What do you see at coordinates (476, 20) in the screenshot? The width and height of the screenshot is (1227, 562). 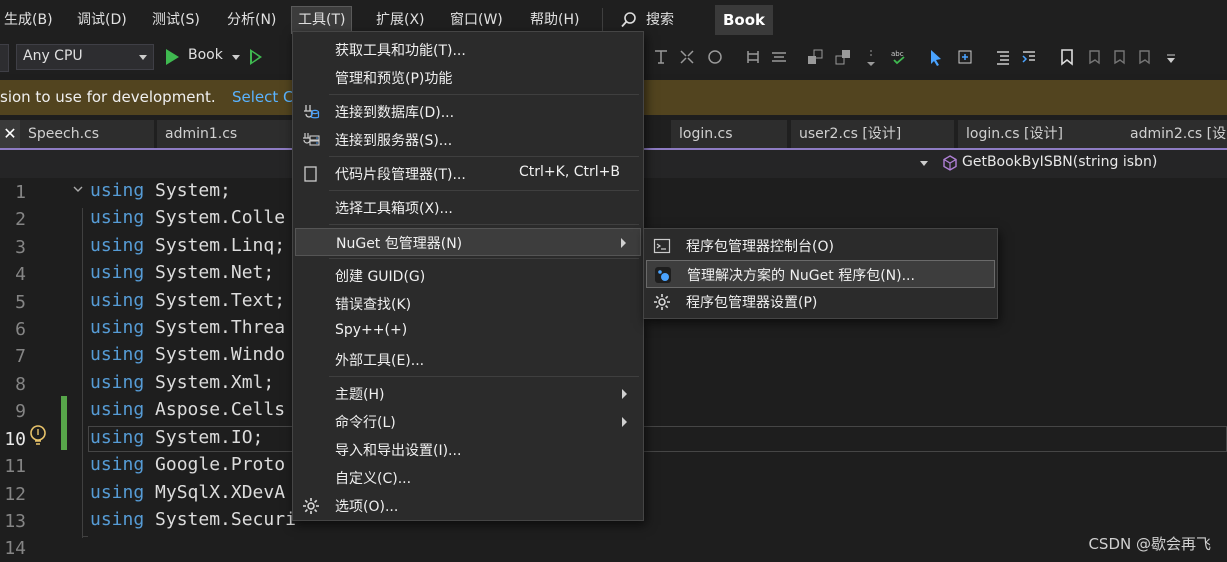 I see `menu-window: 窗口(W)` at bounding box center [476, 20].